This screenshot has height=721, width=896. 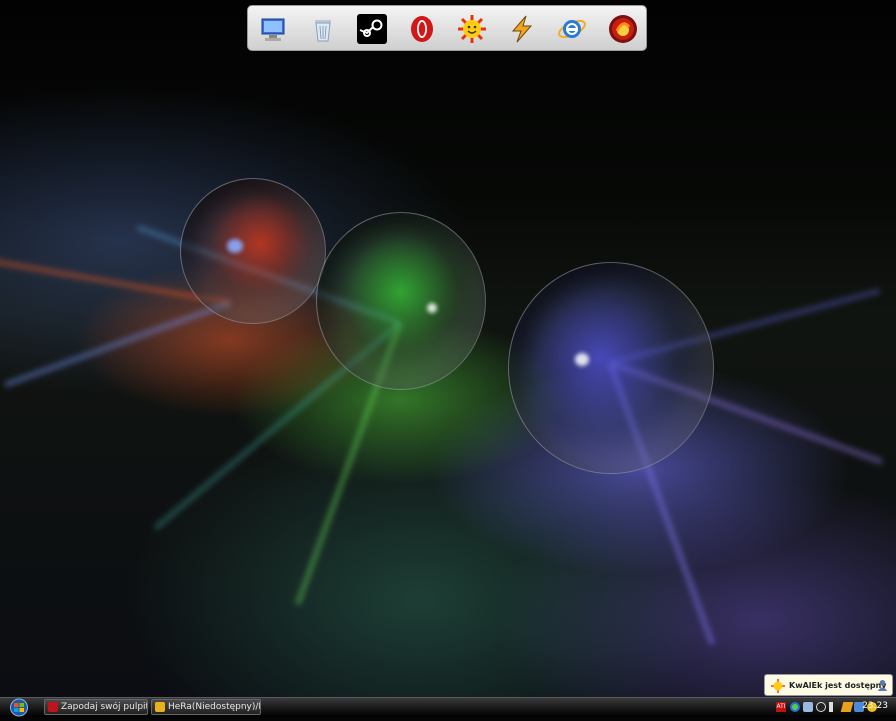 What do you see at coordinates (447, 28) in the screenshot?
I see `quick-launch-dock` at bounding box center [447, 28].